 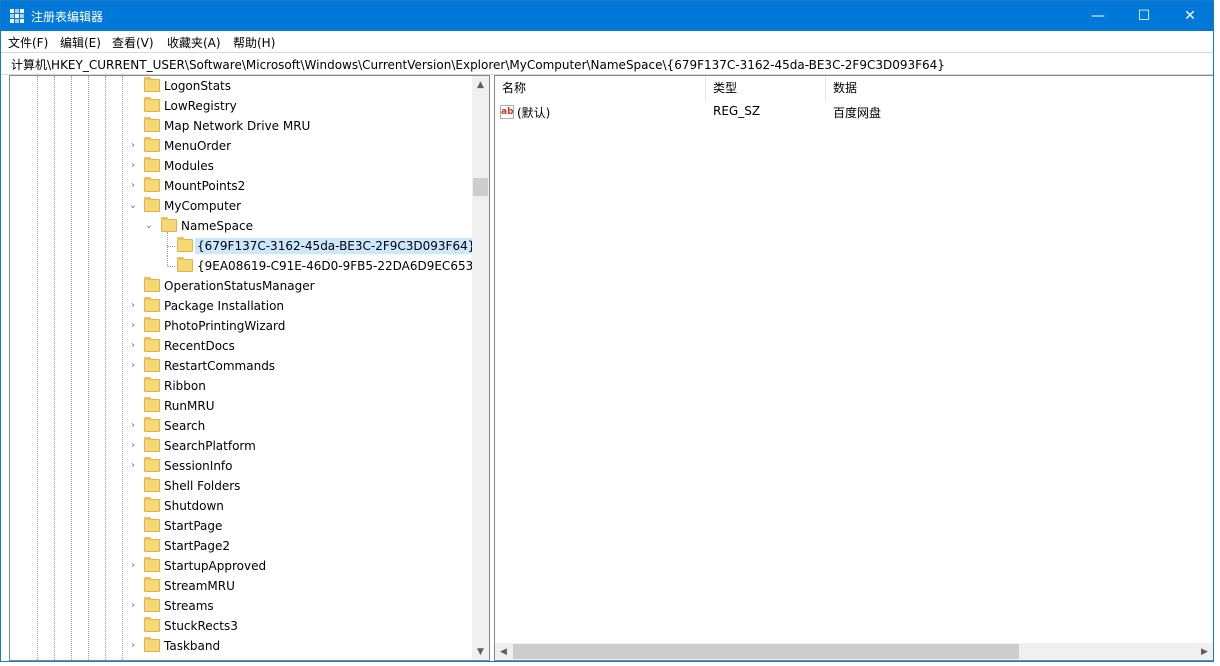 I want to click on scroll-right-icon: ▶, so click(x=1204, y=651).